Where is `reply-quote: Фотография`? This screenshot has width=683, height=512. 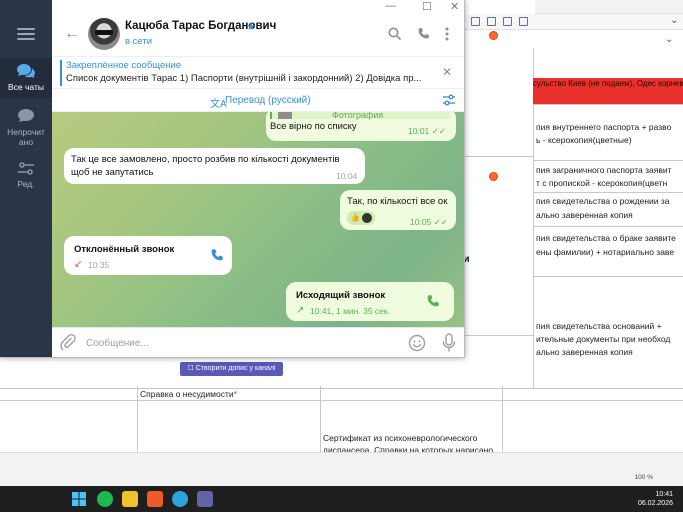 reply-quote: Фотография is located at coordinates (360, 116).